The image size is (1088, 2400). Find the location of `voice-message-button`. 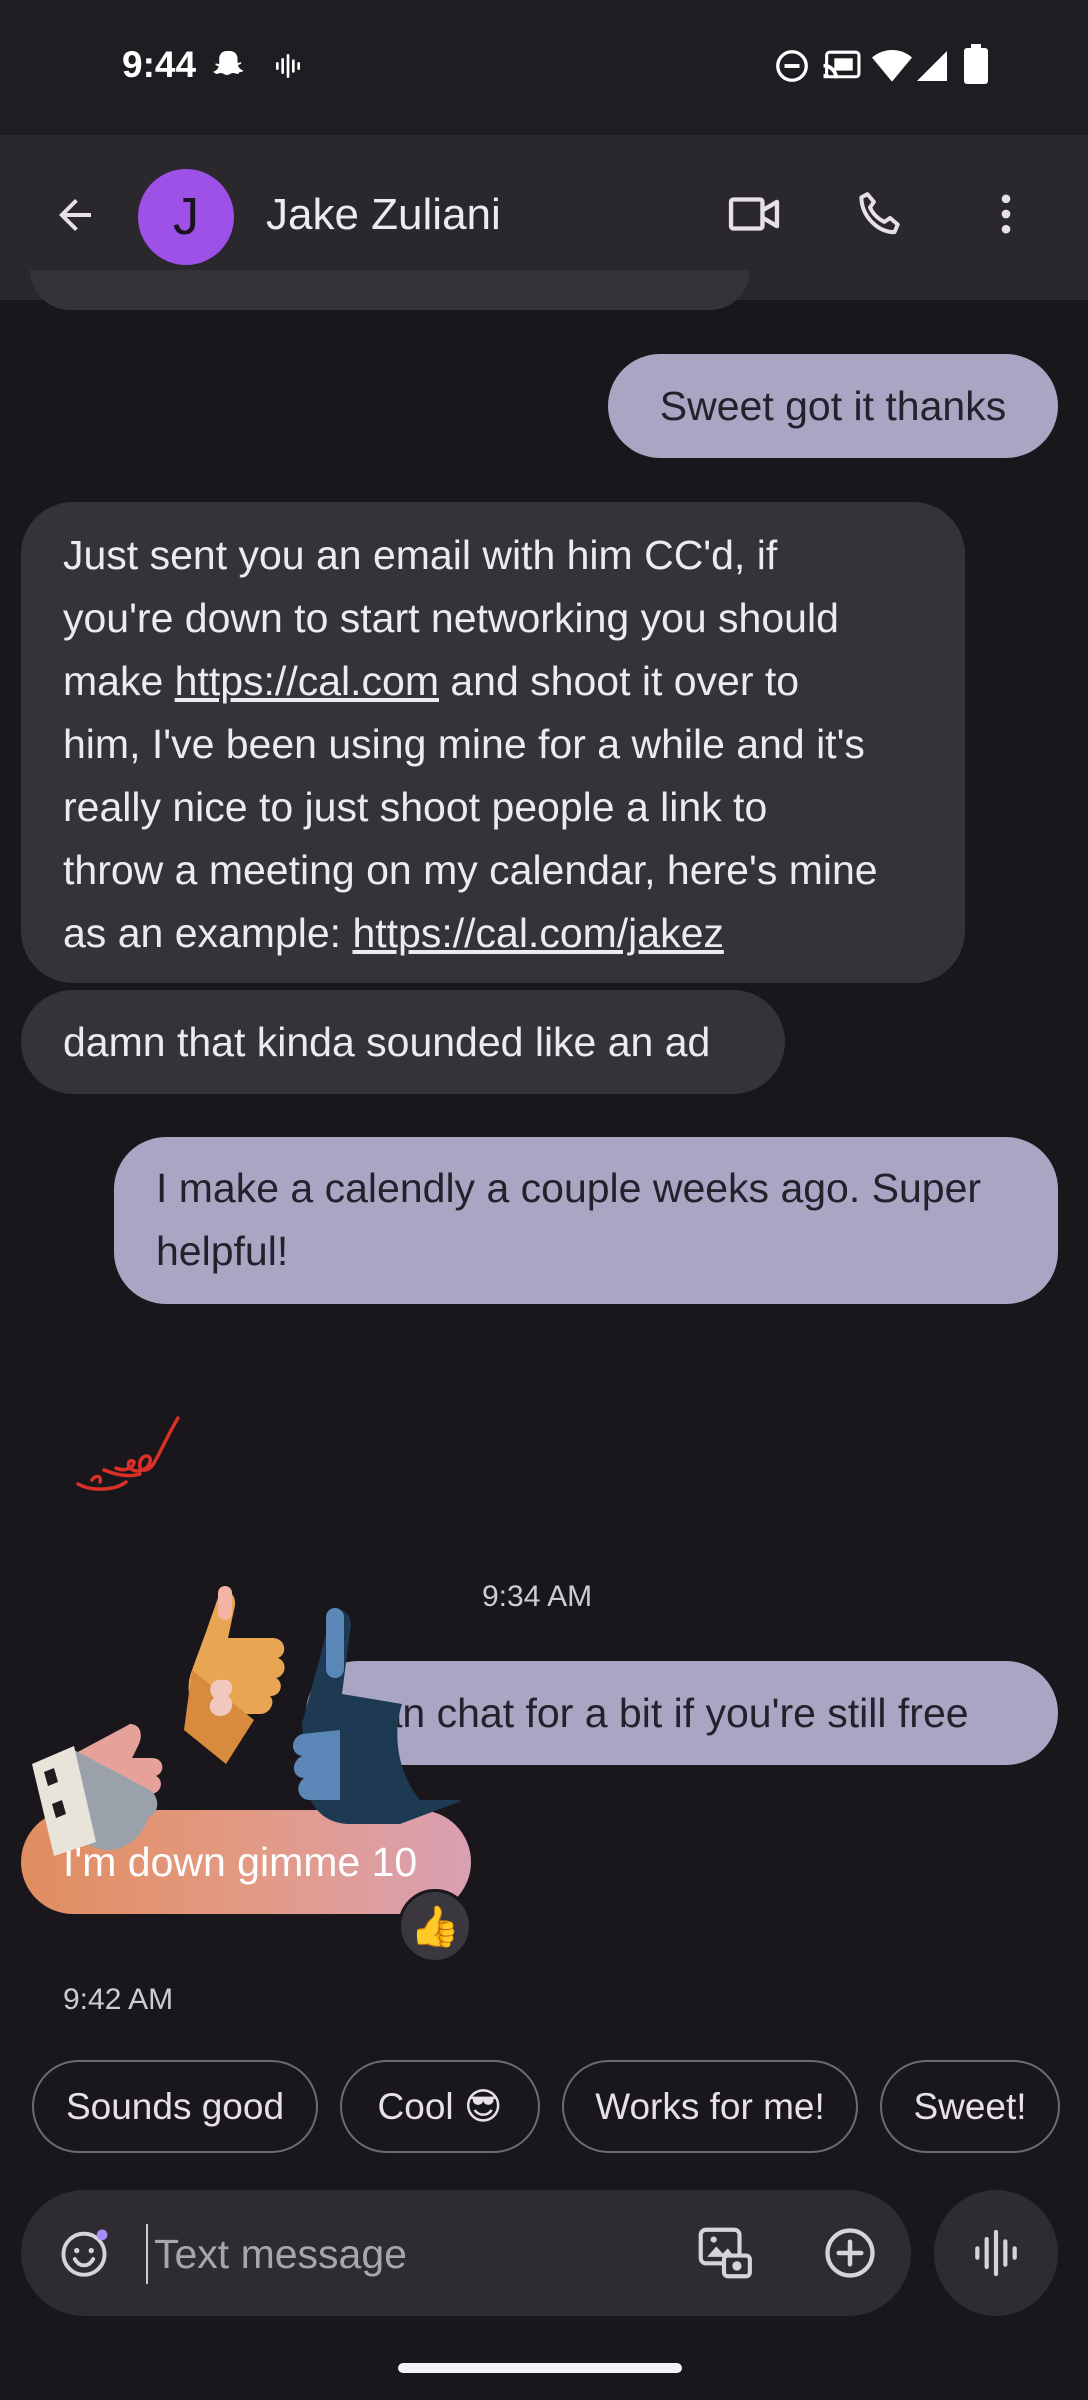

voice-message-button is located at coordinates (996, 2253).